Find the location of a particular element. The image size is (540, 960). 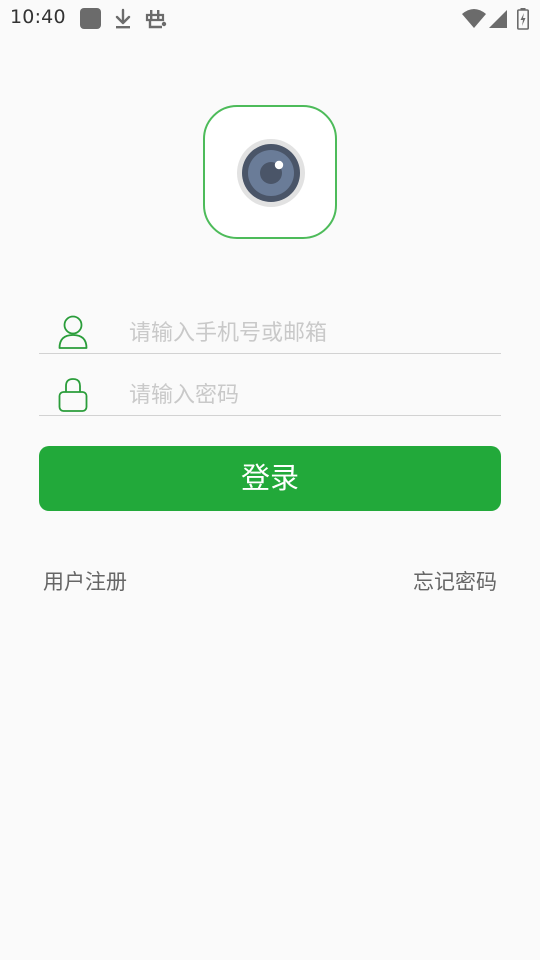

app-logo is located at coordinates (270, 172).